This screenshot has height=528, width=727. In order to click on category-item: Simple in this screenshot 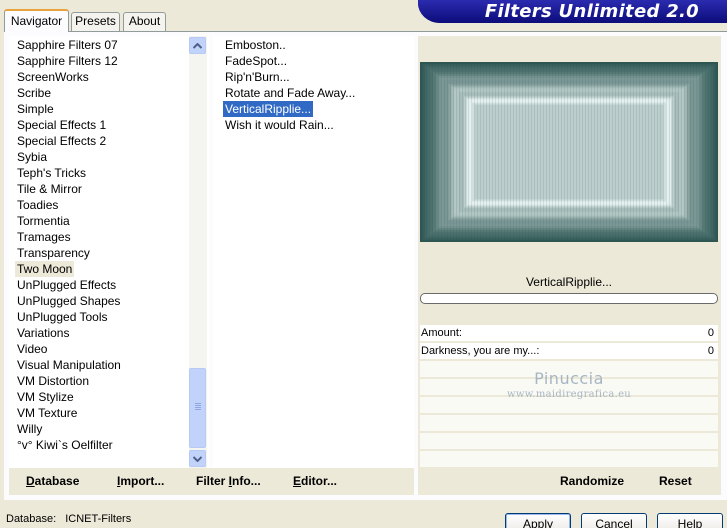, I will do `click(35, 109)`.